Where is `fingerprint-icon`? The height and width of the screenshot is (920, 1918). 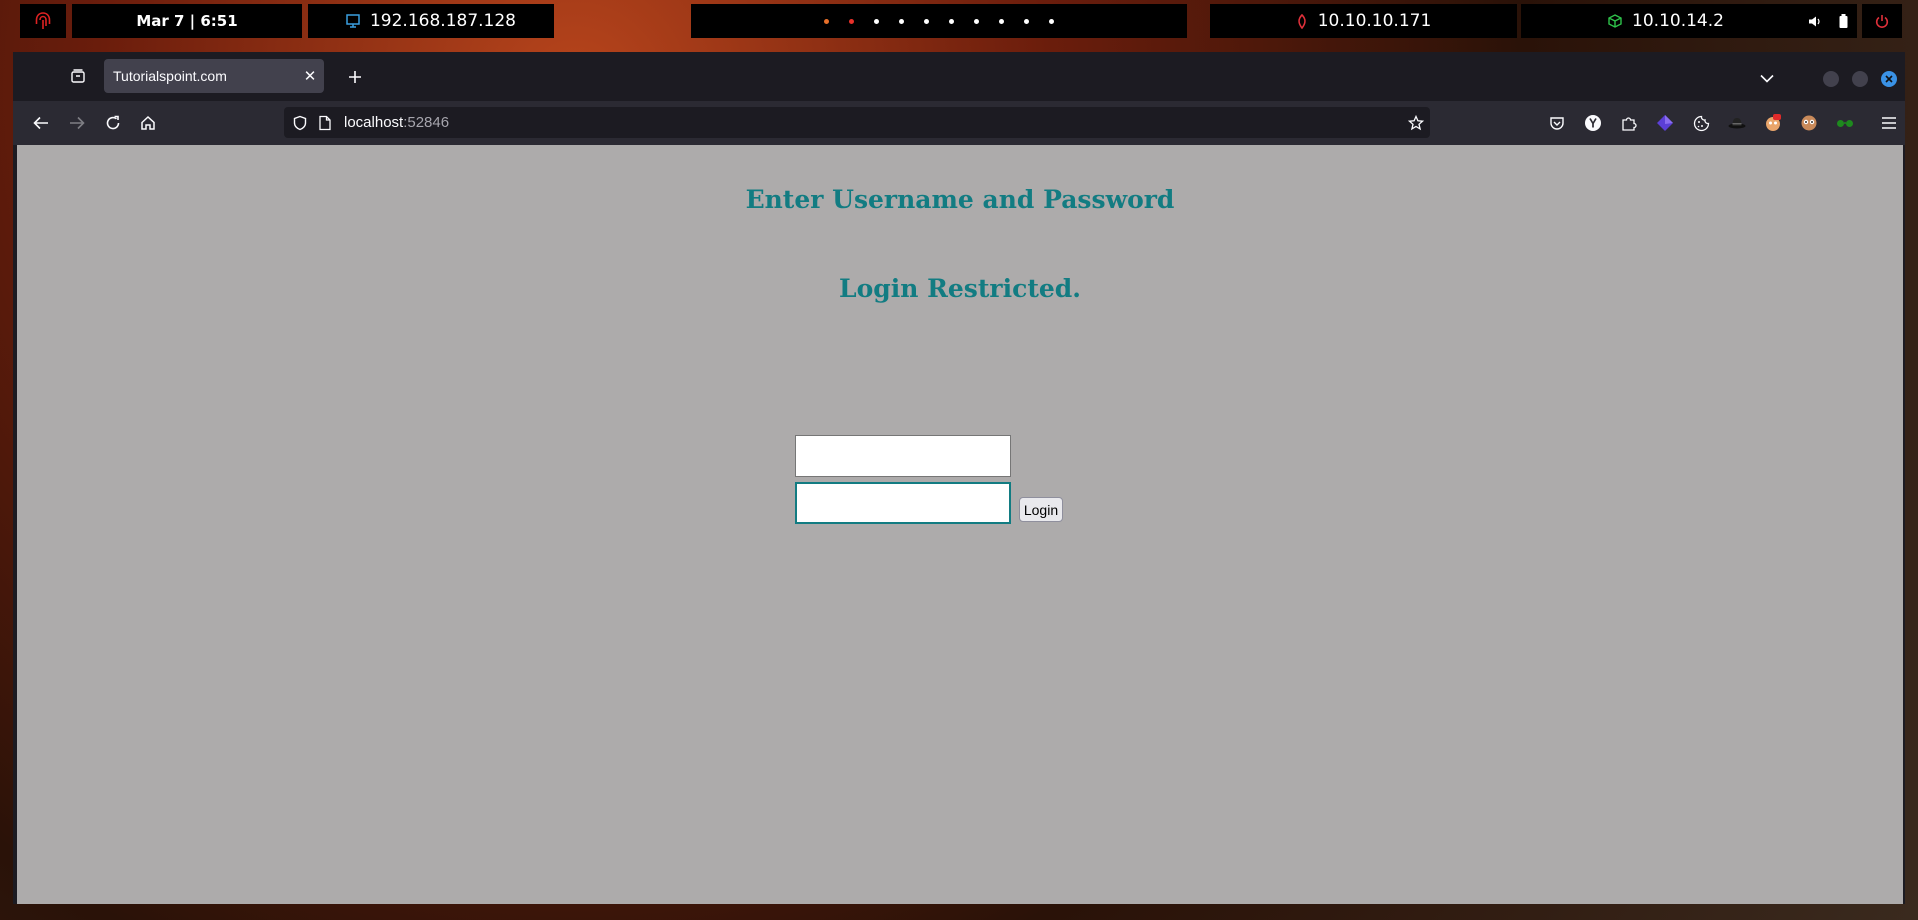
fingerprint-icon is located at coordinates (43, 20).